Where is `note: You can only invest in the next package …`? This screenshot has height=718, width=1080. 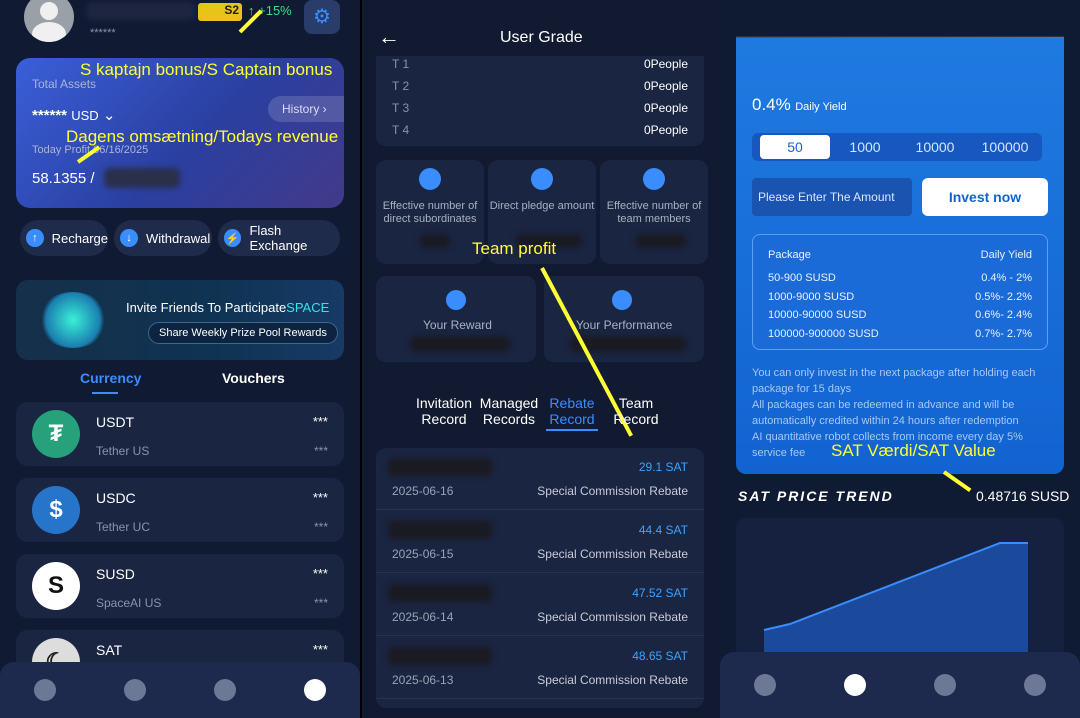 note: You can only invest in the next package … is located at coordinates (894, 381).